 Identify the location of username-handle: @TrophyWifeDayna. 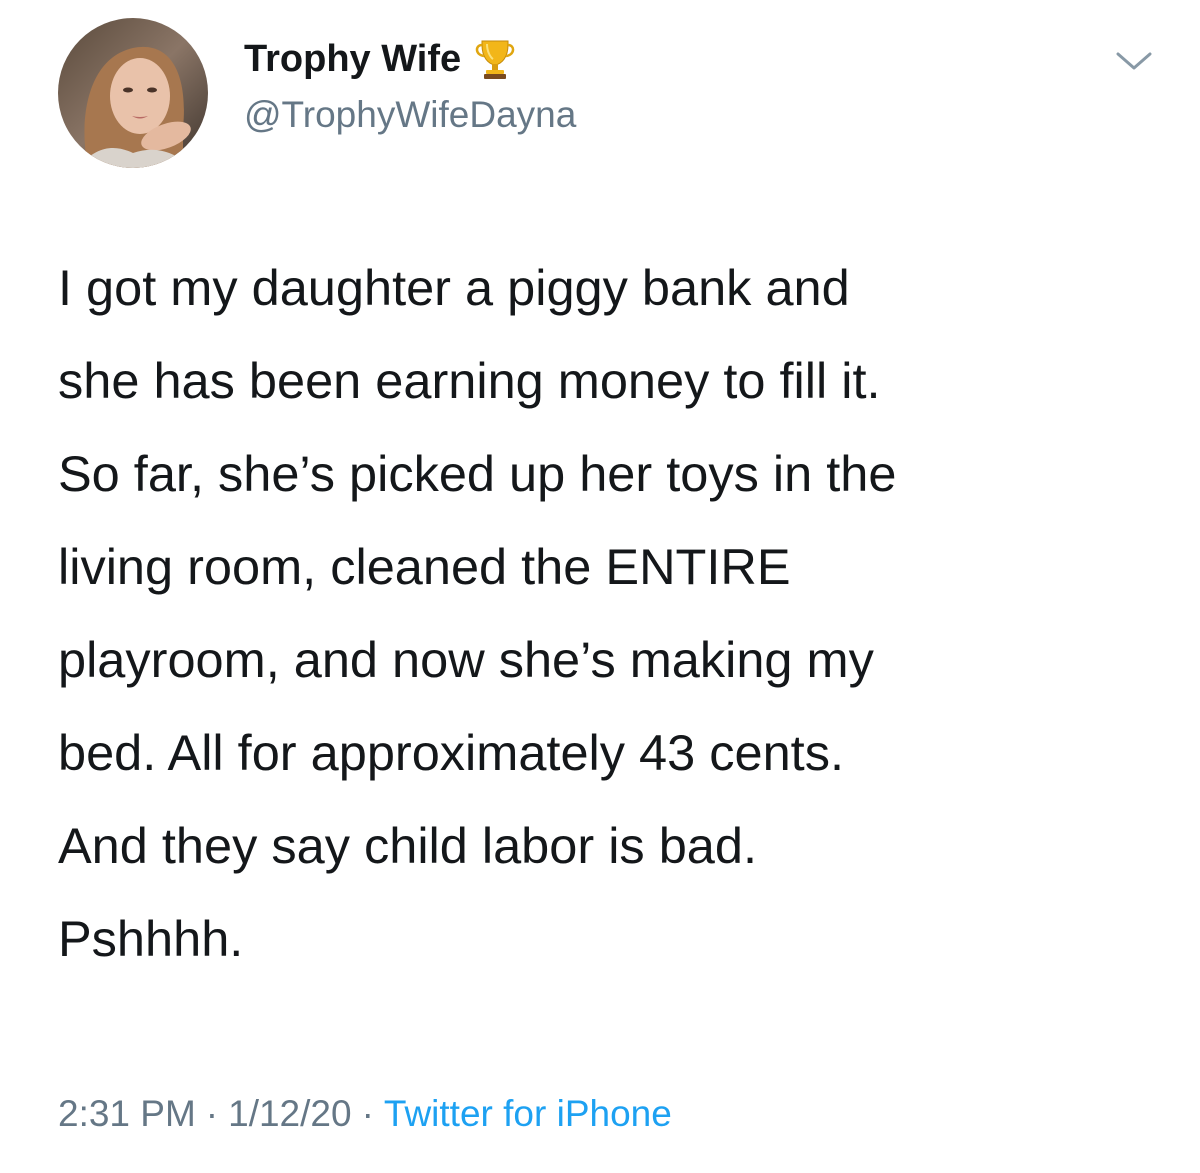
(410, 115).